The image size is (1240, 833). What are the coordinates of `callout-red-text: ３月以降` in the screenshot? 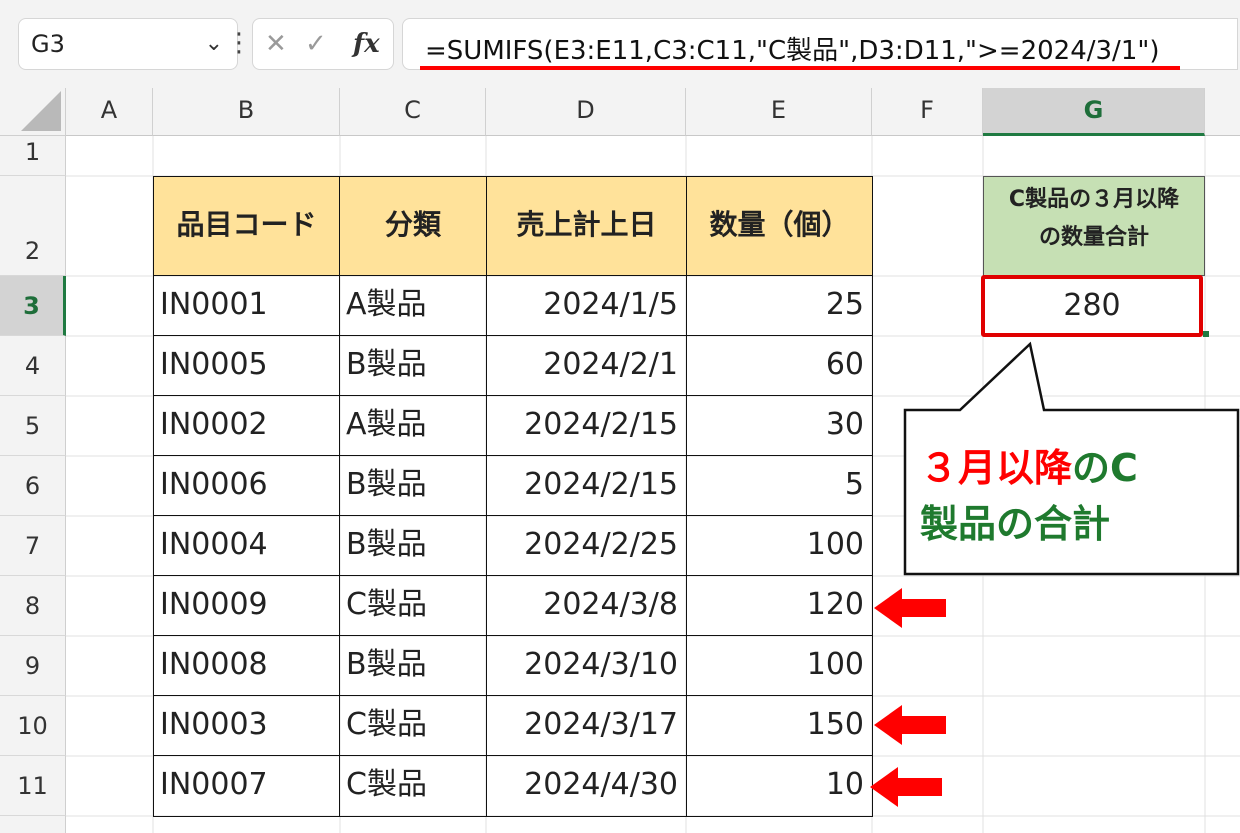 It's located at (996, 468).